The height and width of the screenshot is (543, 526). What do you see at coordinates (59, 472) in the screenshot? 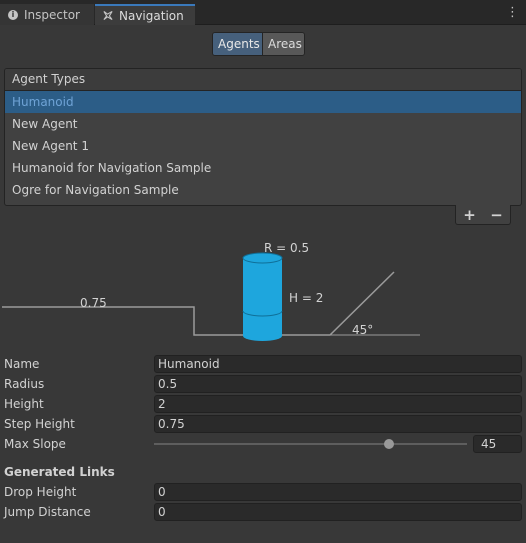
I see `generated-links-title: Generated Links` at bounding box center [59, 472].